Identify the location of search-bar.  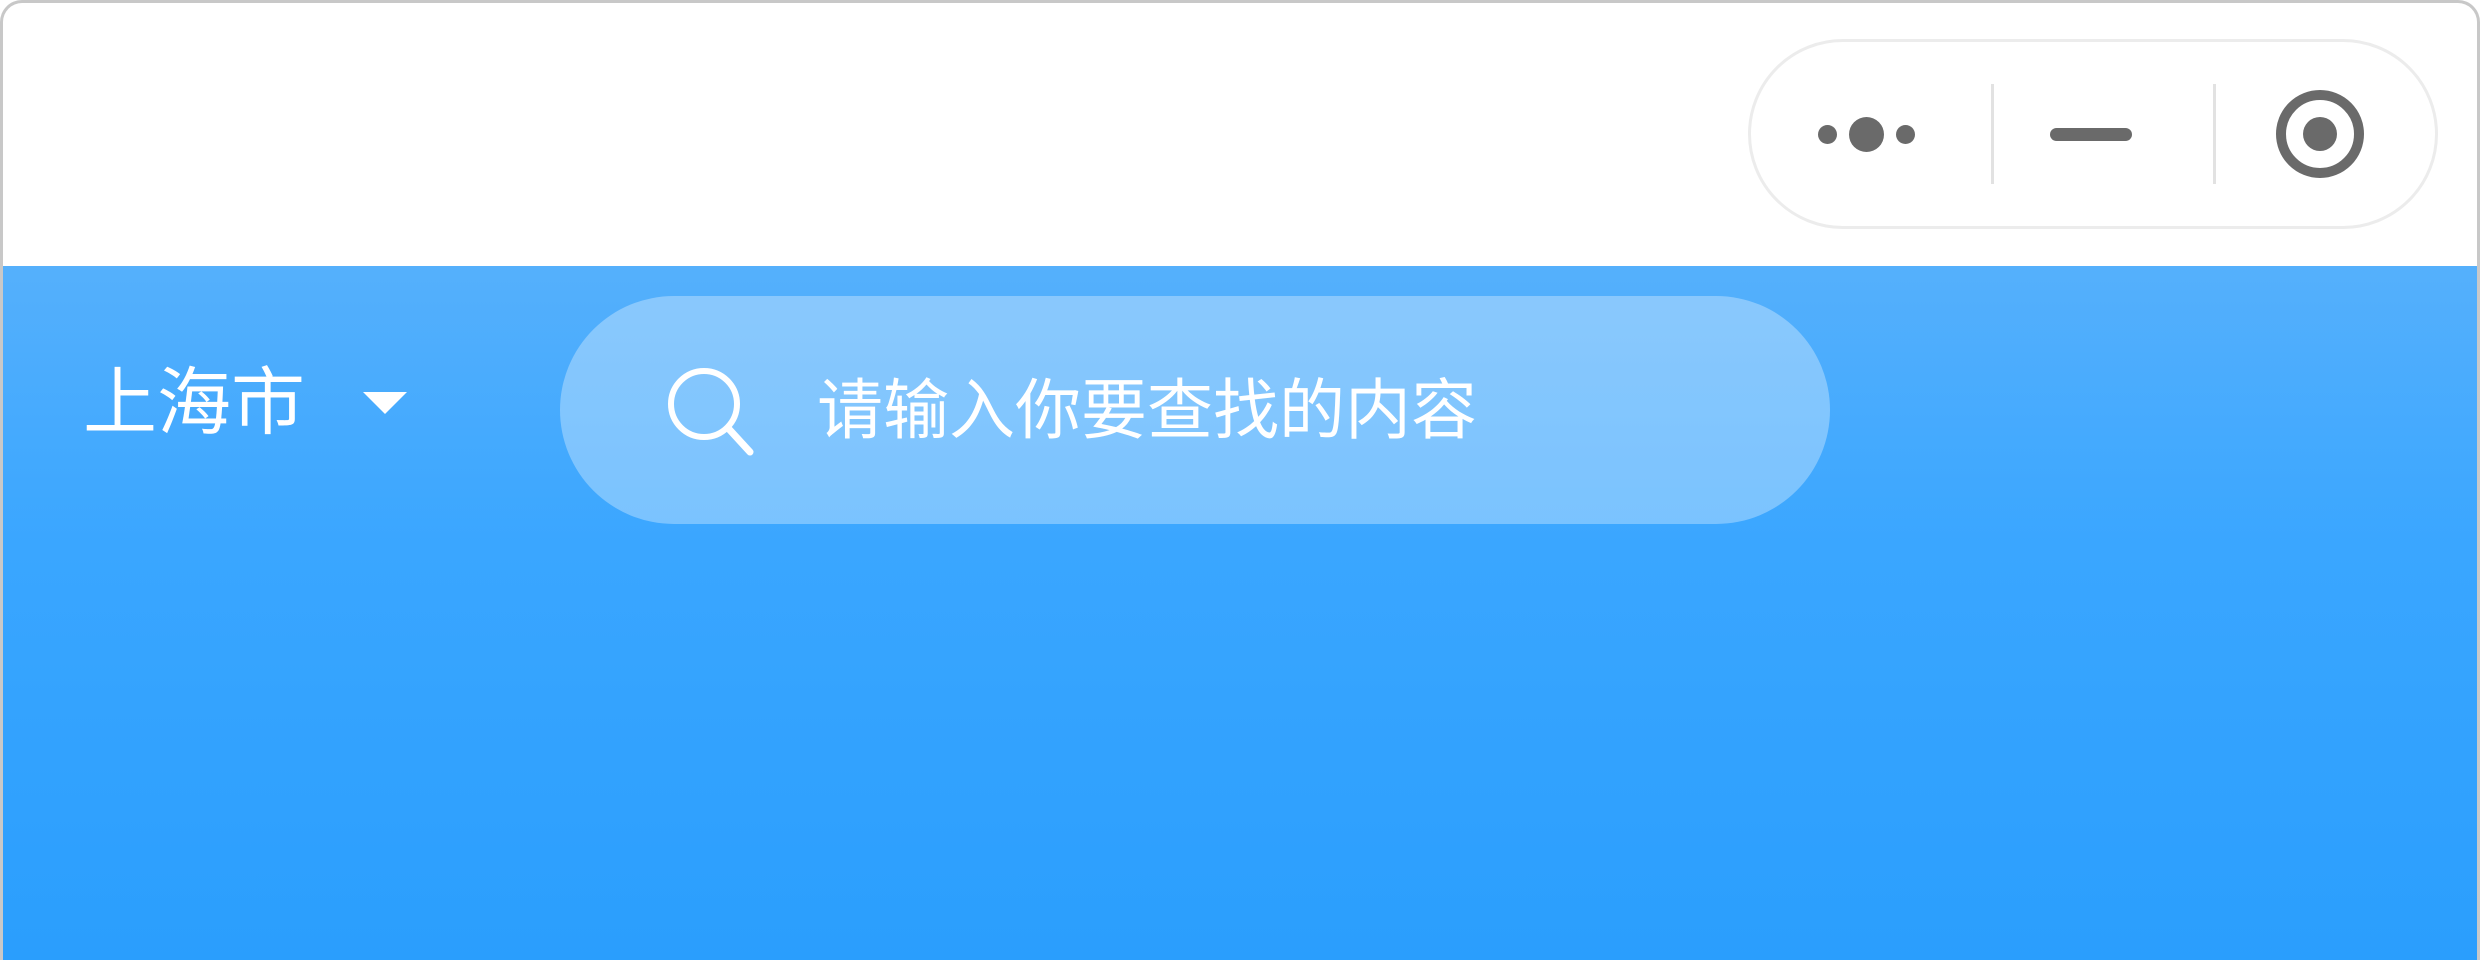
(1195, 410).